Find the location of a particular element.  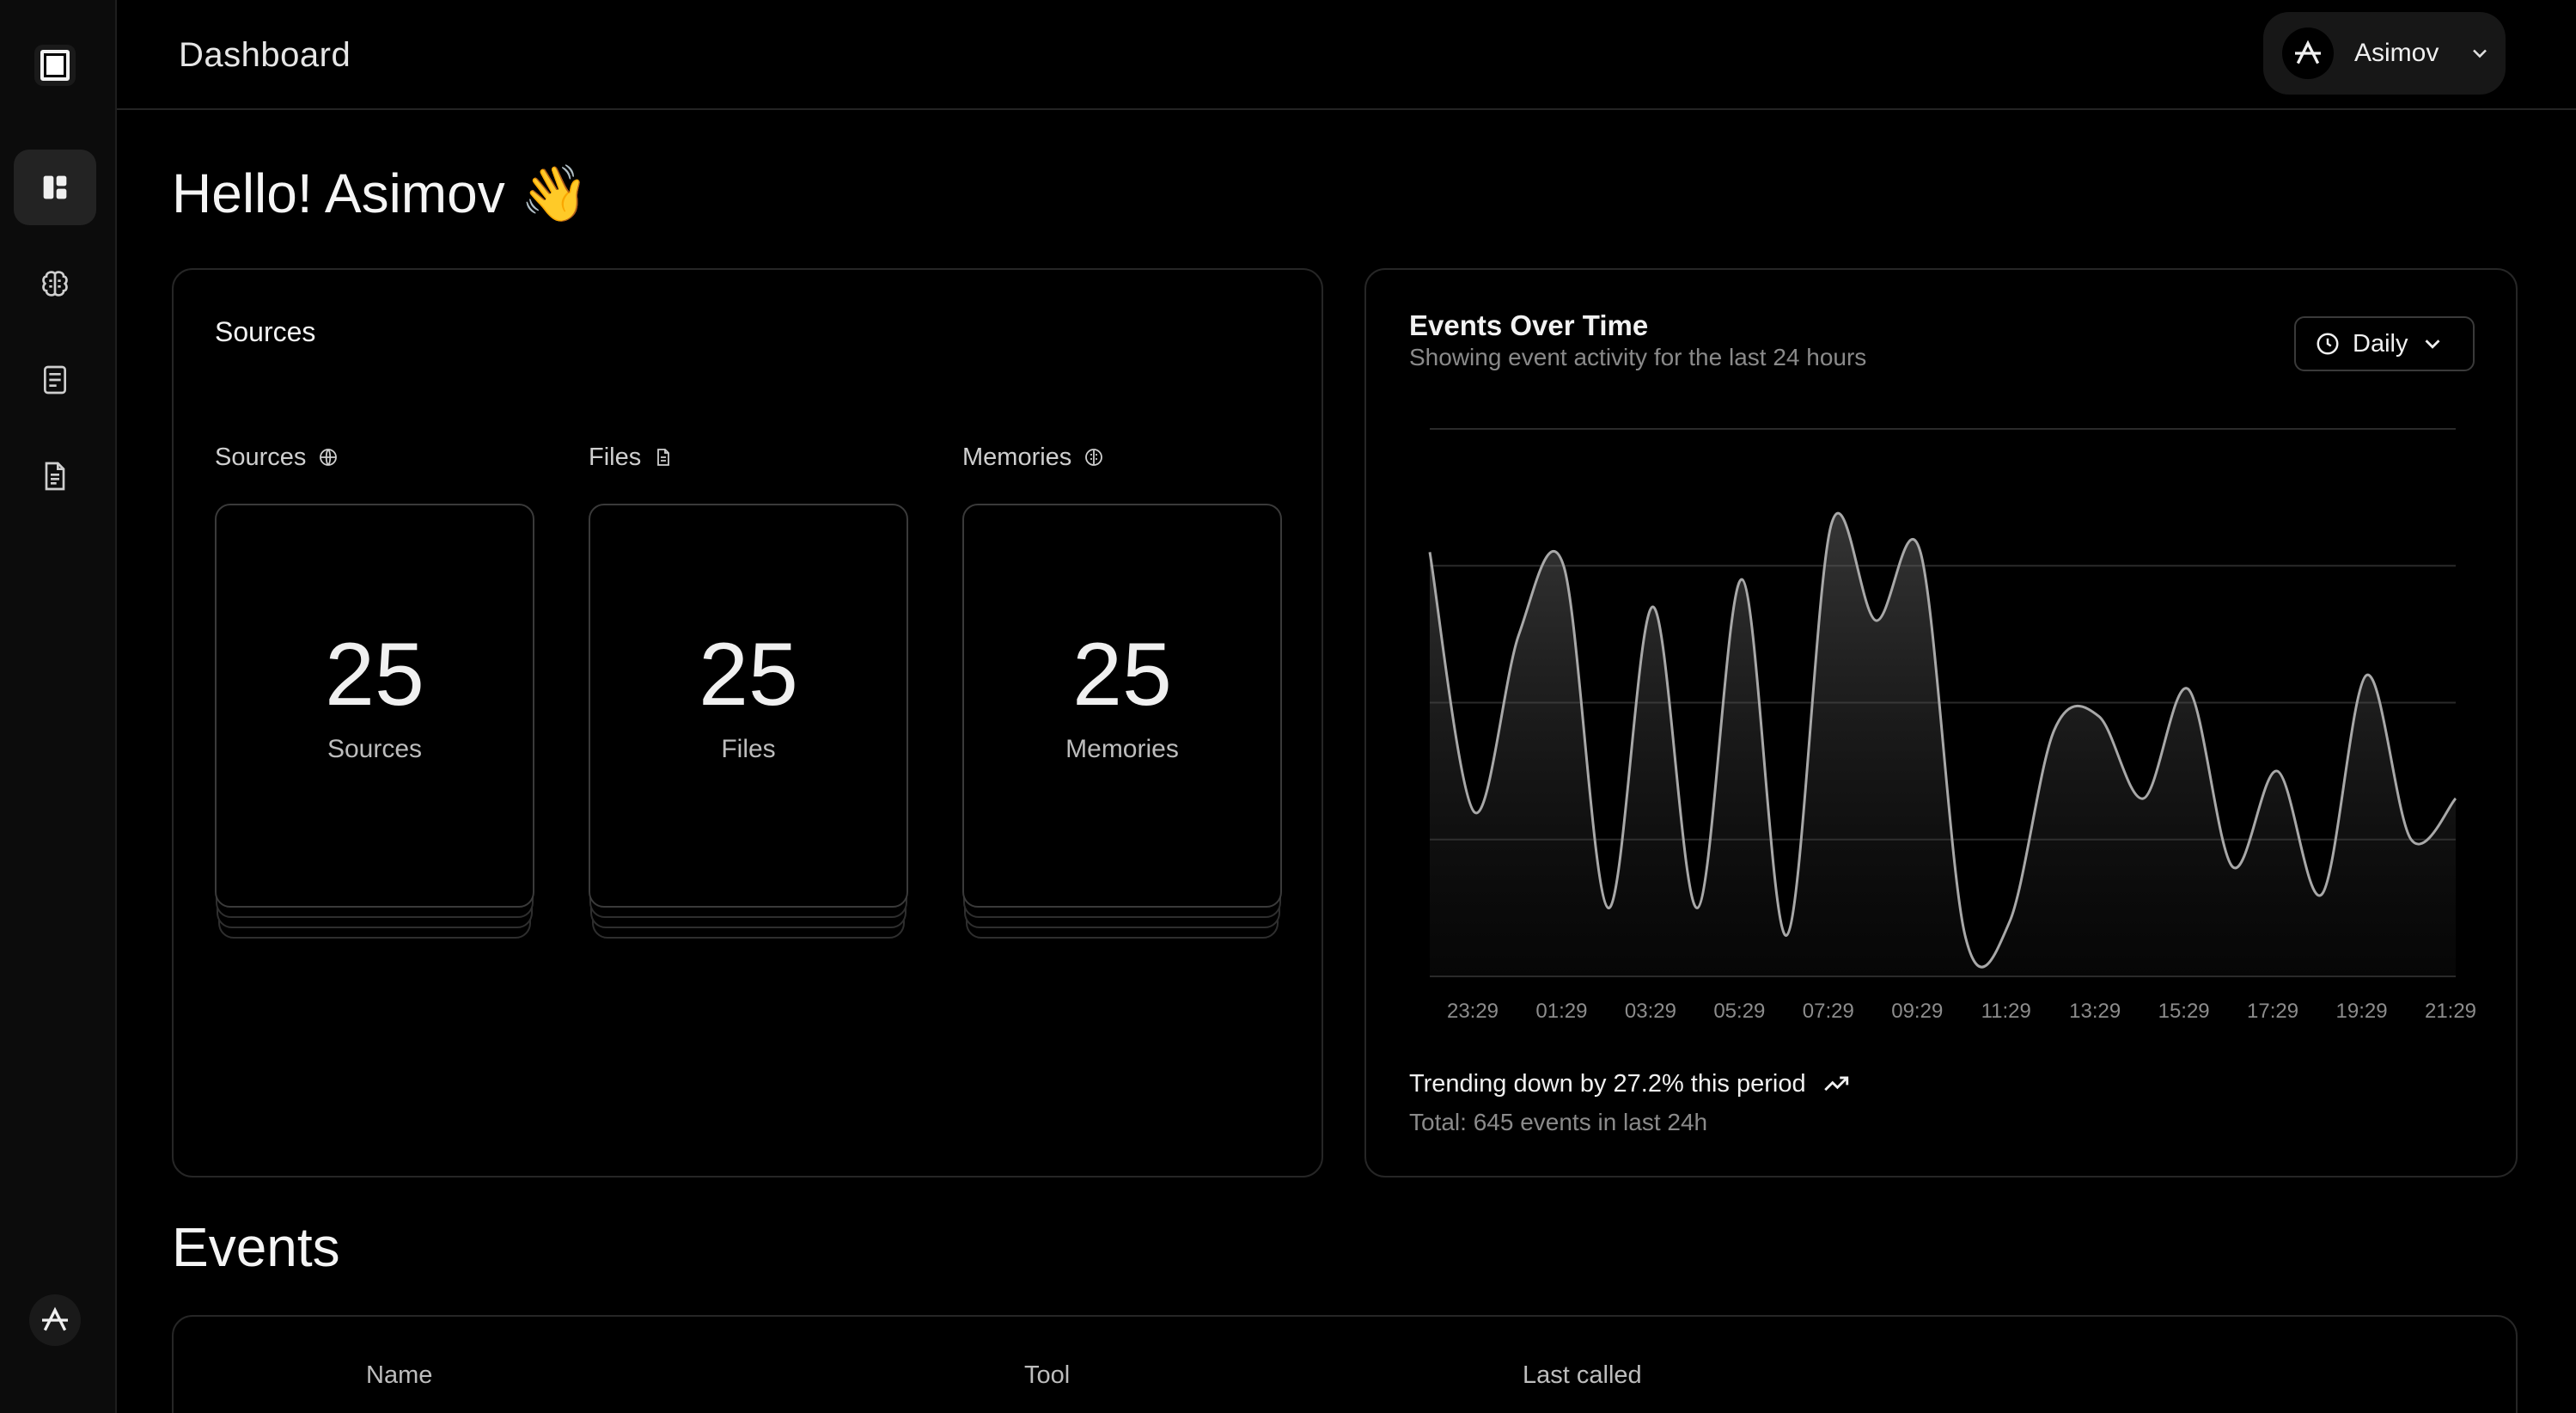

stat-card-sources: 25 Sources is located at coordinates (374, 721).